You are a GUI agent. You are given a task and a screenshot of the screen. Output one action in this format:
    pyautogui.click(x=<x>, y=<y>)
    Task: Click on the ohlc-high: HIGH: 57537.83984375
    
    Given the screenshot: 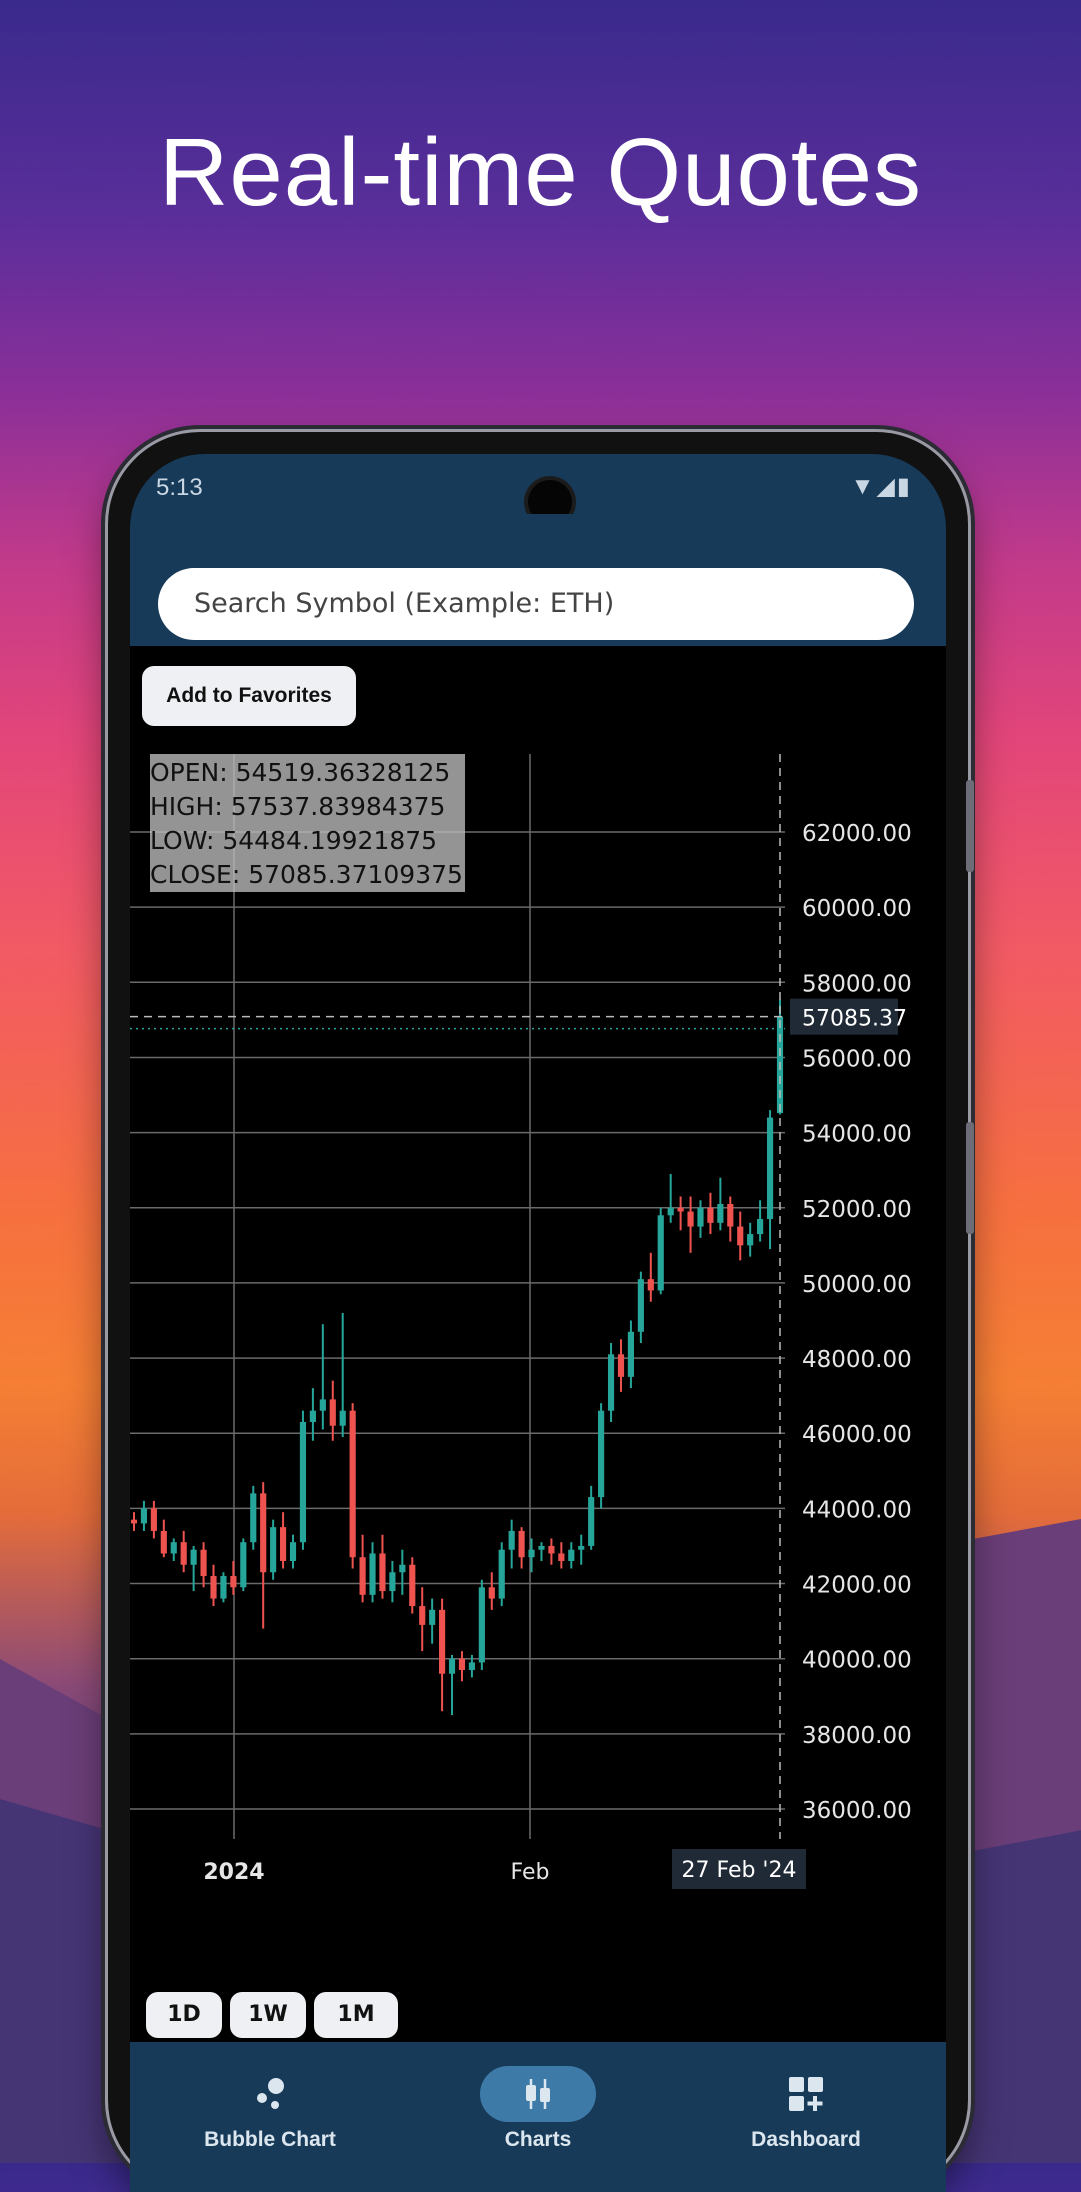 What is the action you would take?
    pyautogui.click(x=298, y=806)
    